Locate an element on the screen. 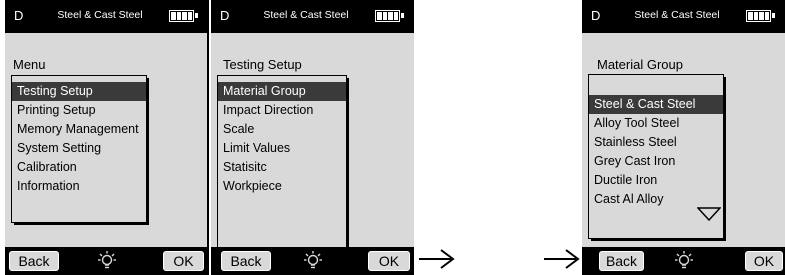  menu-item-testing-setup: Testing Setup is located at coordinates (79, 91).